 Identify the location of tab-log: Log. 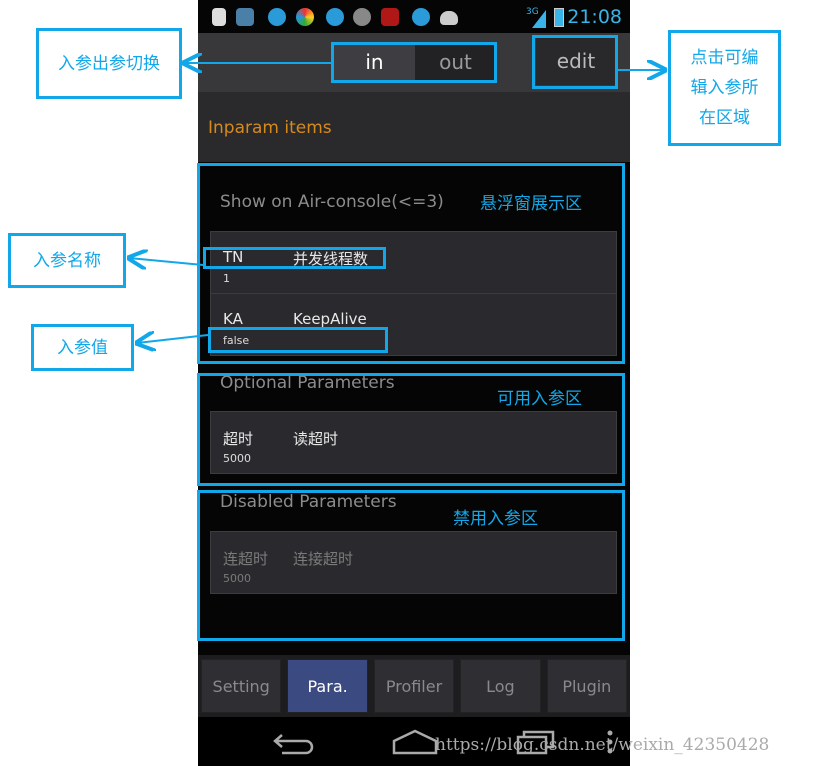
(500, 686).